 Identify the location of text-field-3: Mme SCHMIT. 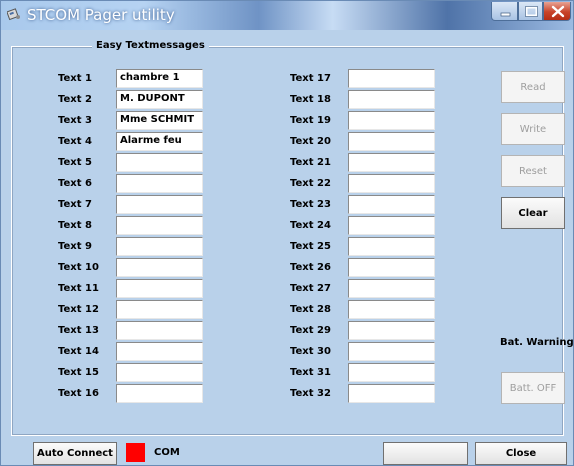
(159, 120).